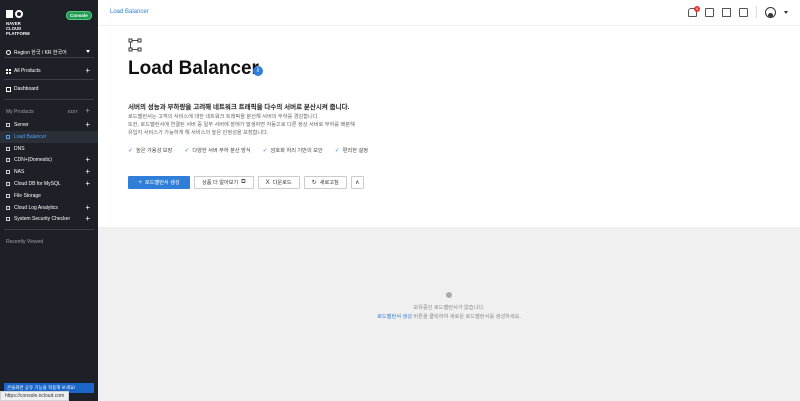 The height and width of the screenshot is (401, 800). I want to click on brand-name: NAVER CLOUD PLATFORM, so click(18, 28).